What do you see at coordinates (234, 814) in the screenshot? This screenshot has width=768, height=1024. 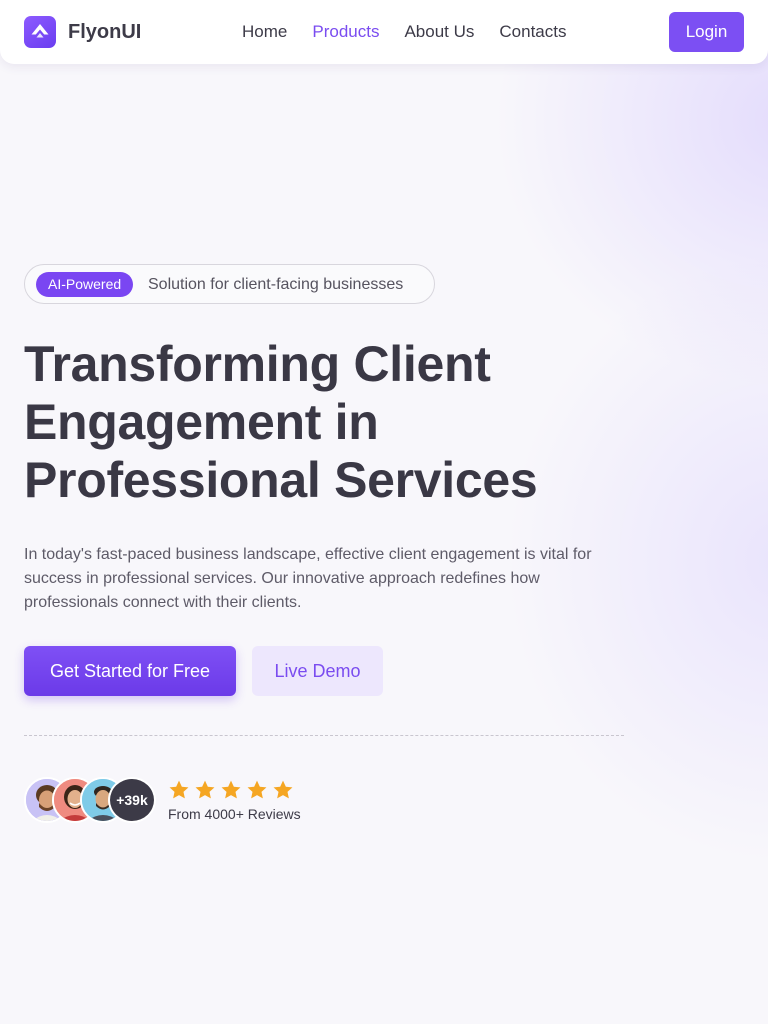 I see `reviews-count-text: From 4000+ Reviews` at bounding box center [234, 814].